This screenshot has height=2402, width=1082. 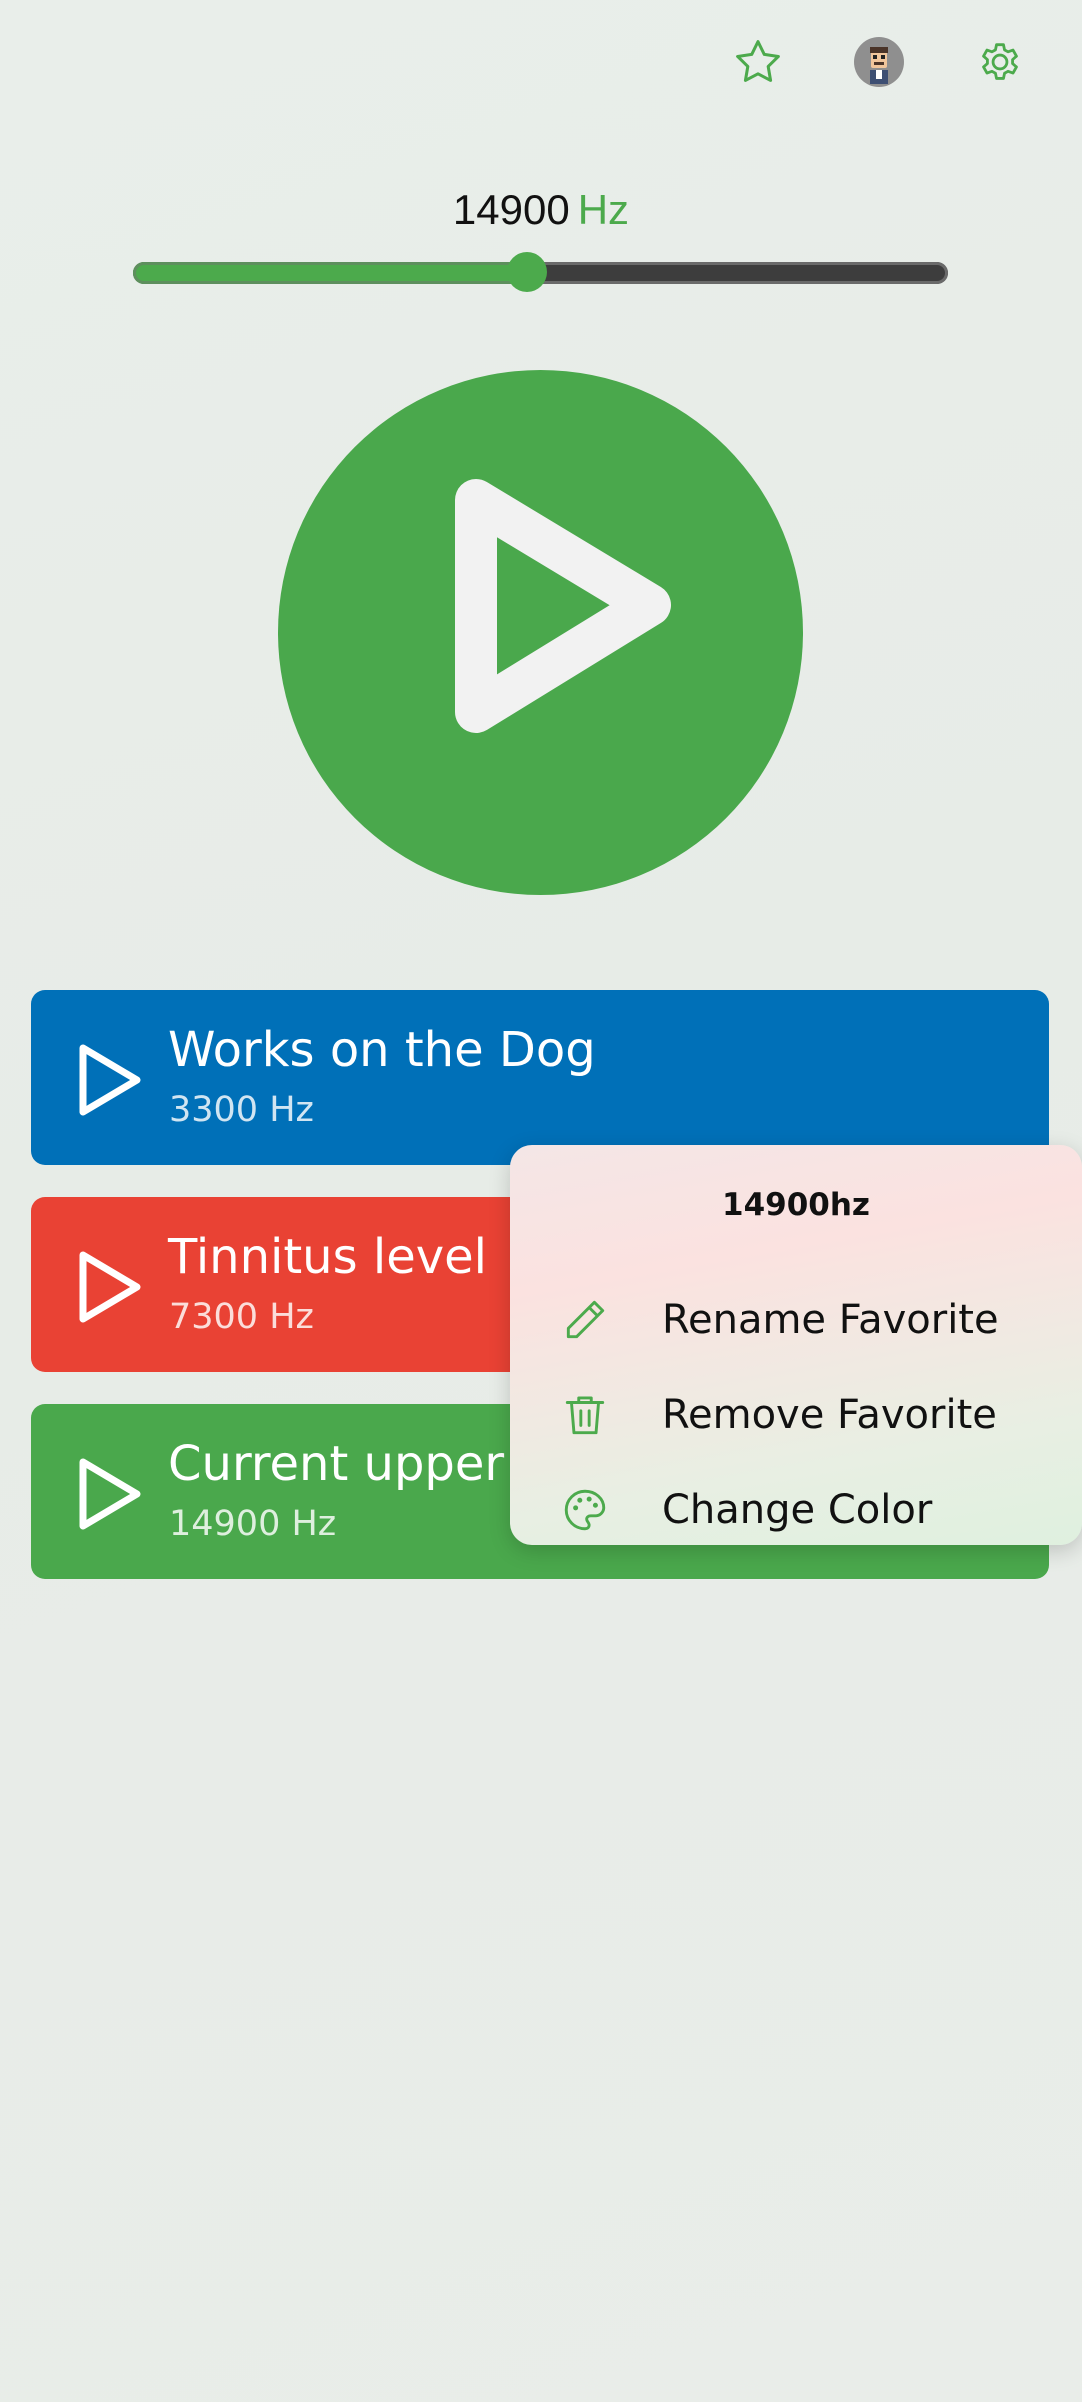 I want to click on avatar, so click(x=879, y=62).